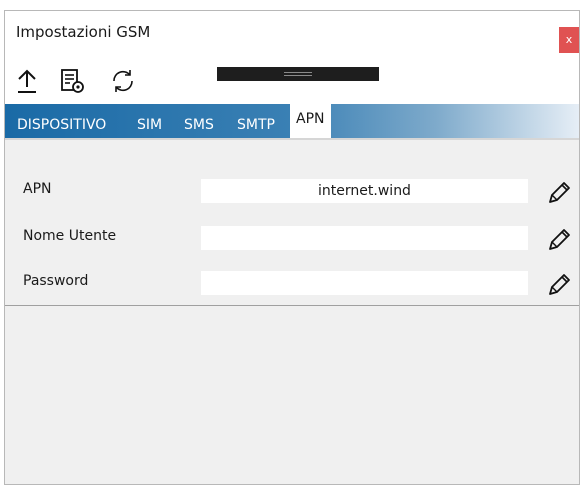 Image resolution: width=582 pixels, height=485 pixels. I want to click on refresh-button, so click(123, 81).